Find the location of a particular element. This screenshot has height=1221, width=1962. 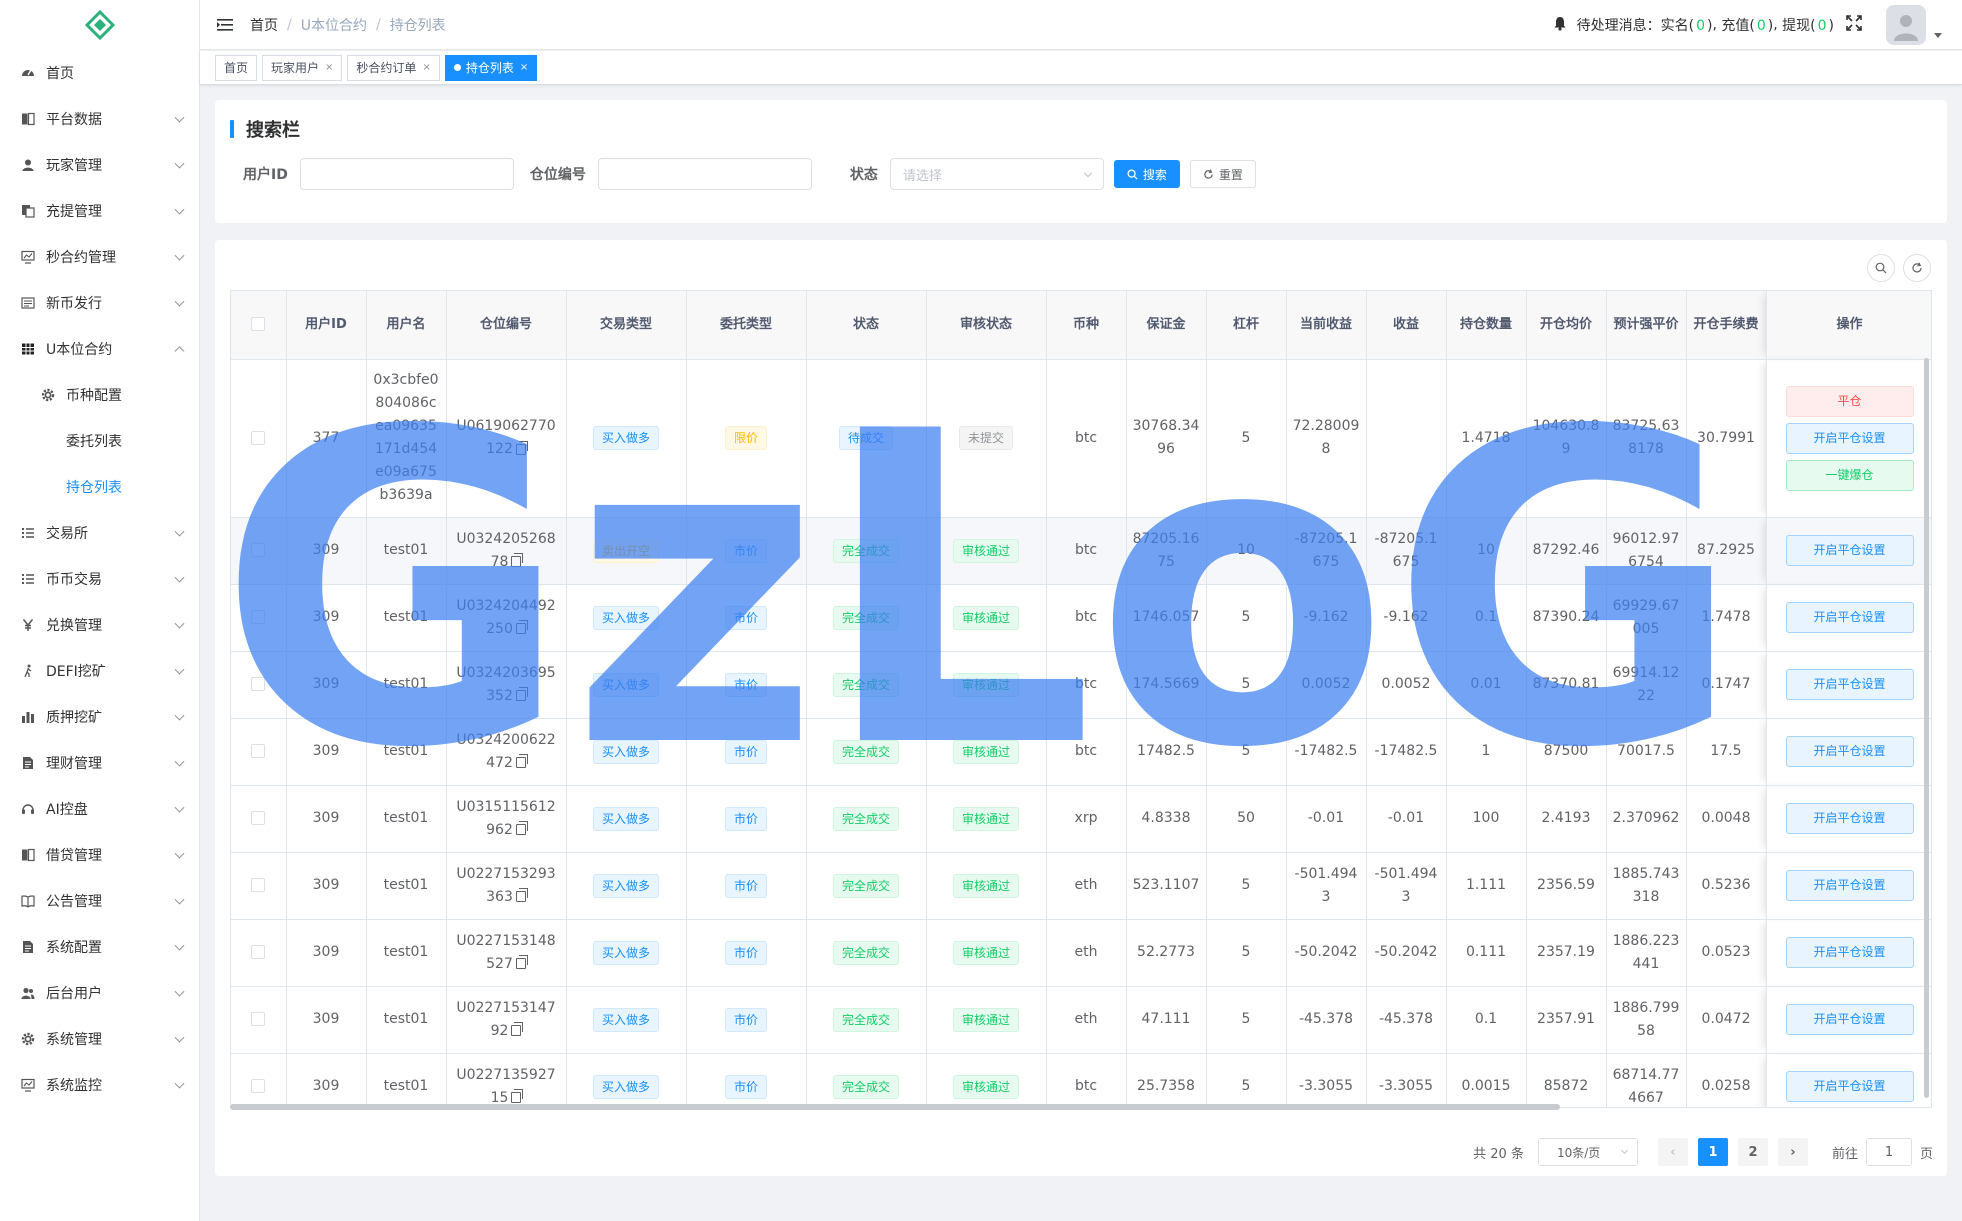

caret-down-icon is located at coordinates (1938, 35).